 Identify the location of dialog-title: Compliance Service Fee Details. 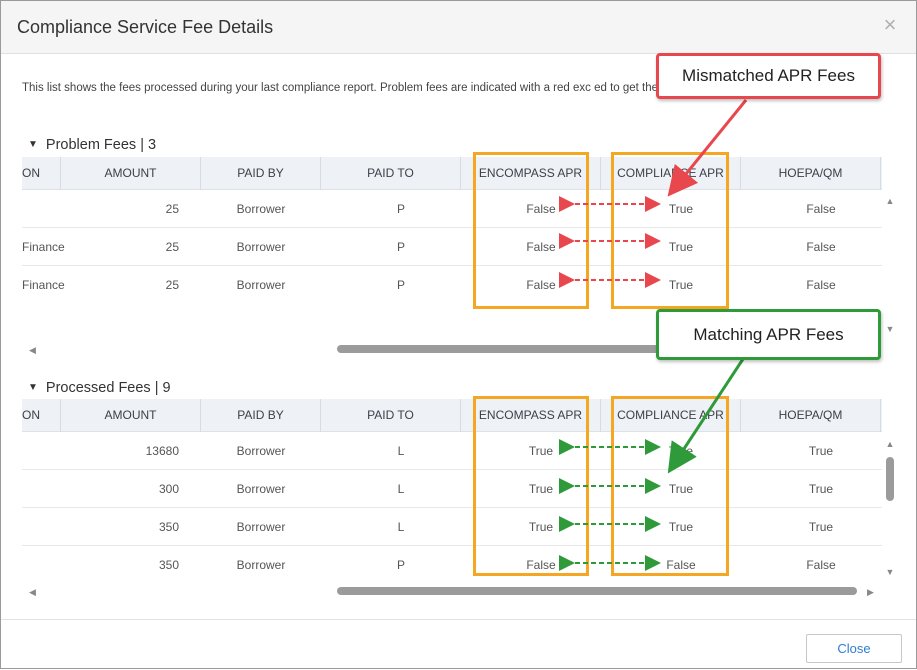
(145, 27).